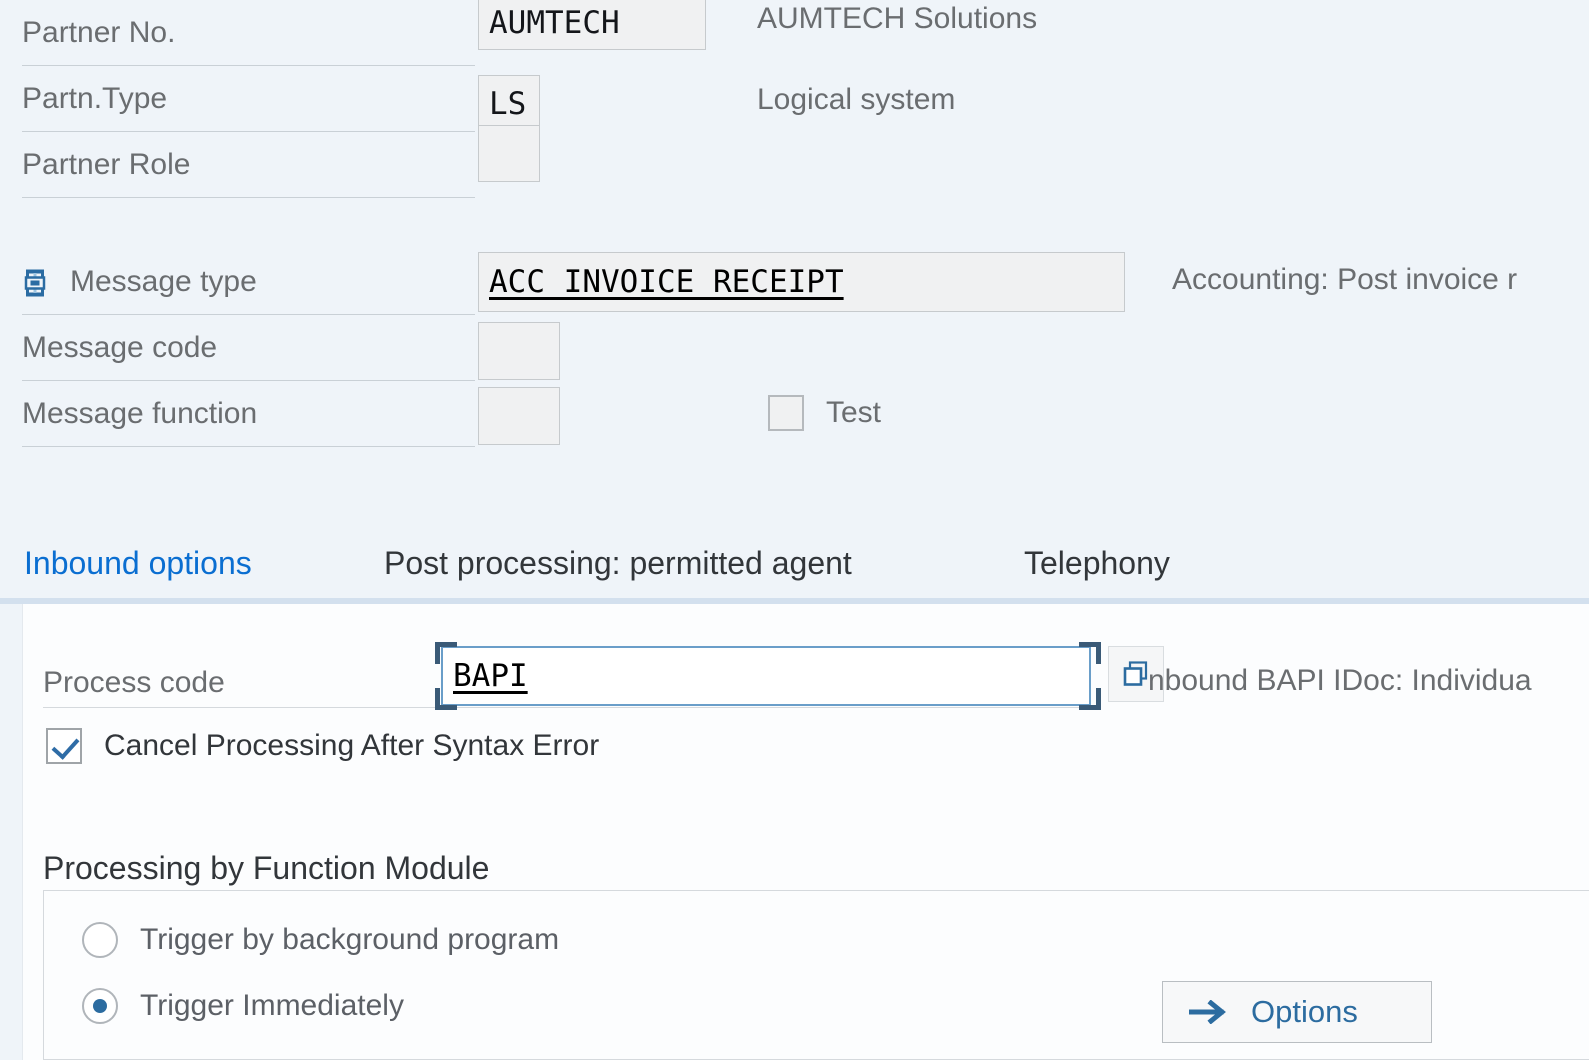  I want to click on radio-trigger-immediately-label: Trigger Immediately, so click(272, 1005).